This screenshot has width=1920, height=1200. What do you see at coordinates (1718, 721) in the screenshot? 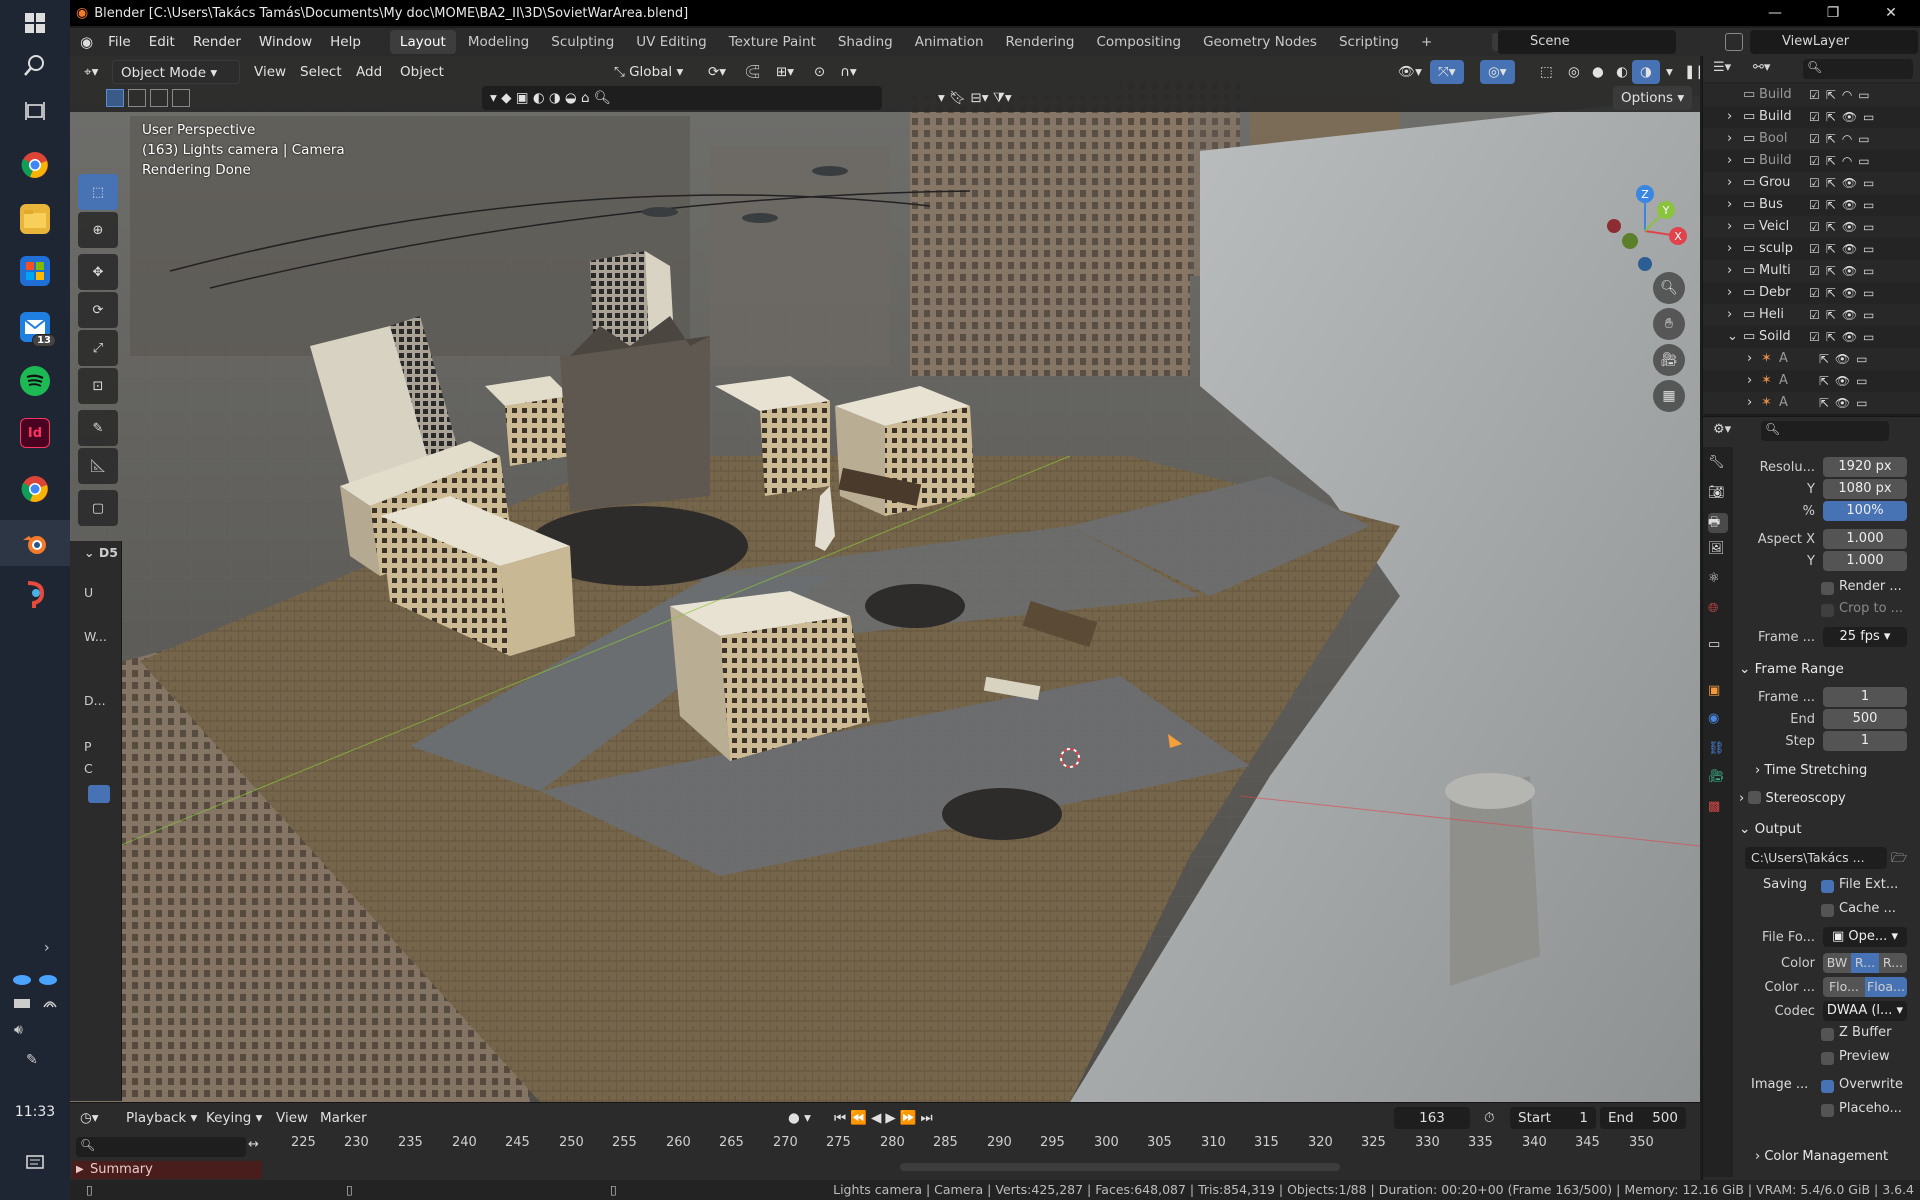
I see `physics-tab-icon: ◉` at bounding box center [1718, 721].